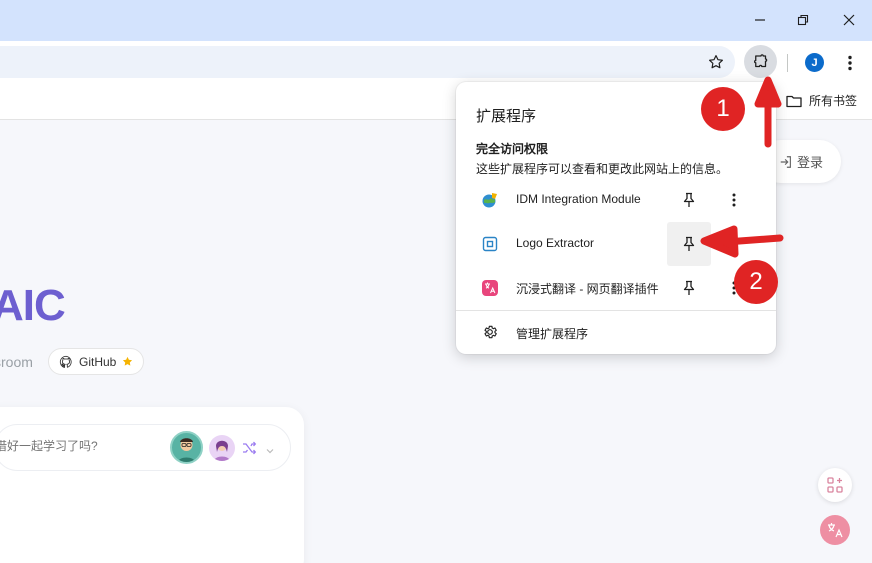  I want to click on github-label: GitHub, so click(98, 361).